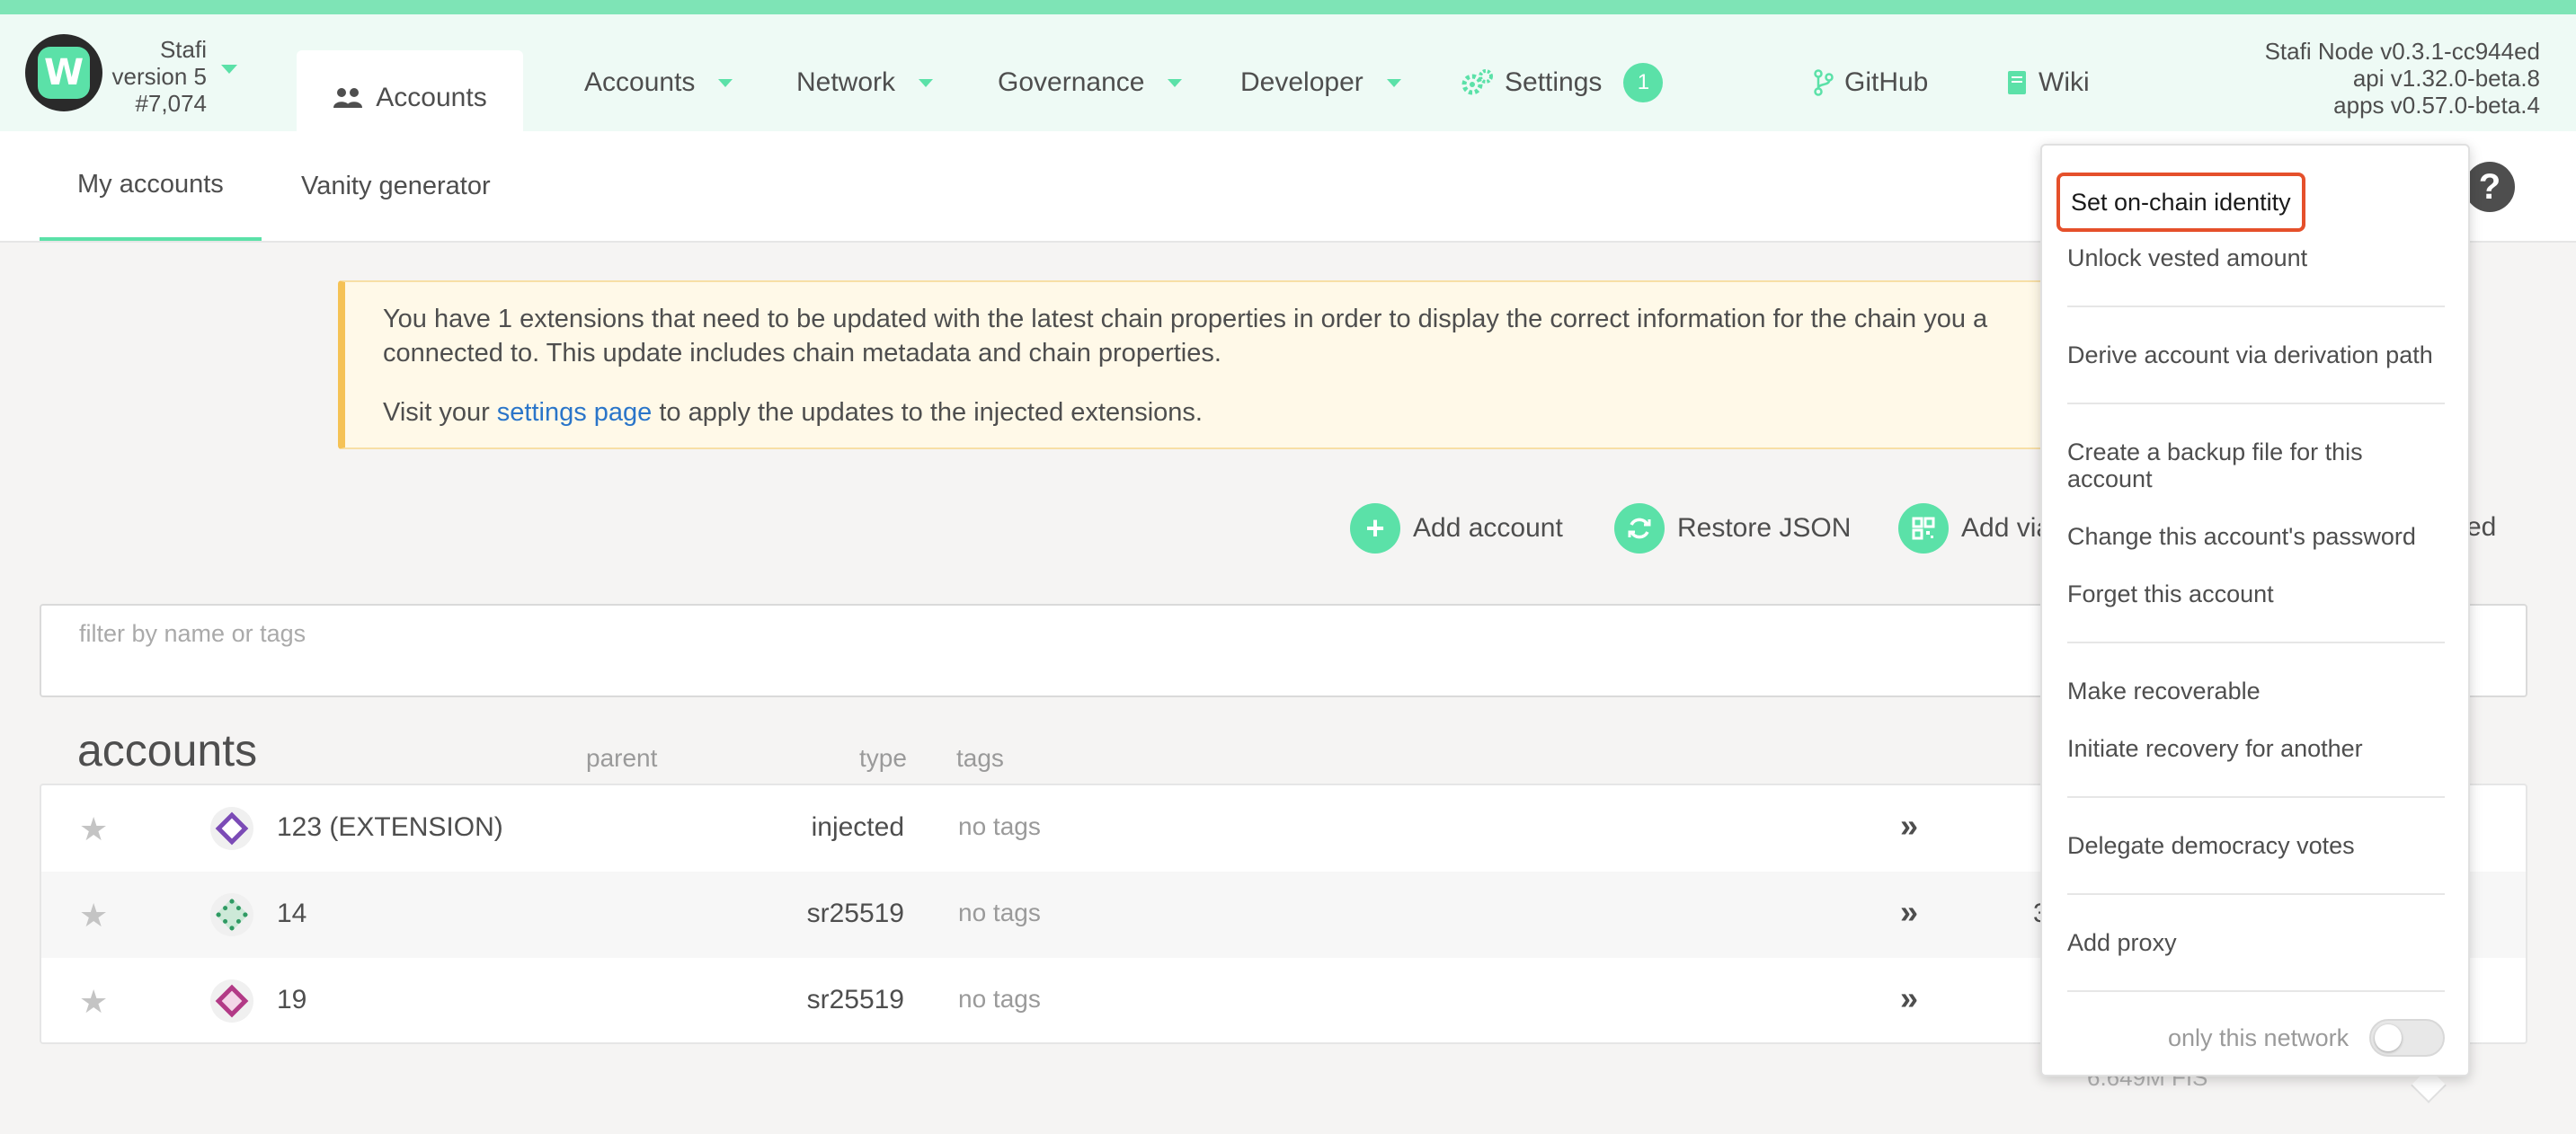 The width and height of the screenshot is (2576, 1134). I want to click on nav-github-label: GitHub, so click(1887, 82).